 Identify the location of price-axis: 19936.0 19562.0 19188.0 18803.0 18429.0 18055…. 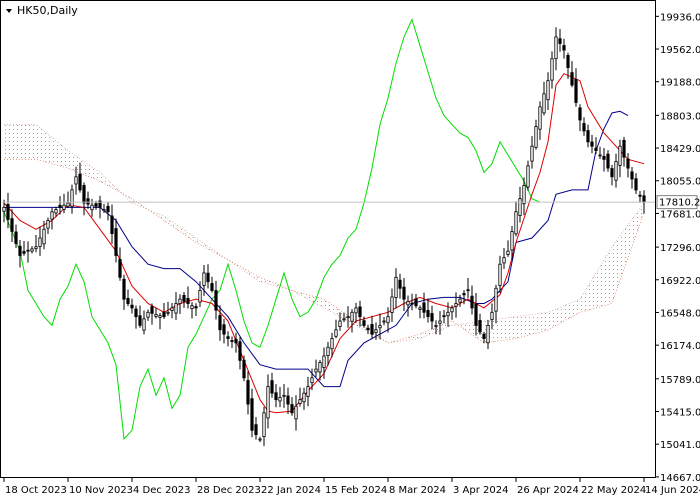
(677, 248).